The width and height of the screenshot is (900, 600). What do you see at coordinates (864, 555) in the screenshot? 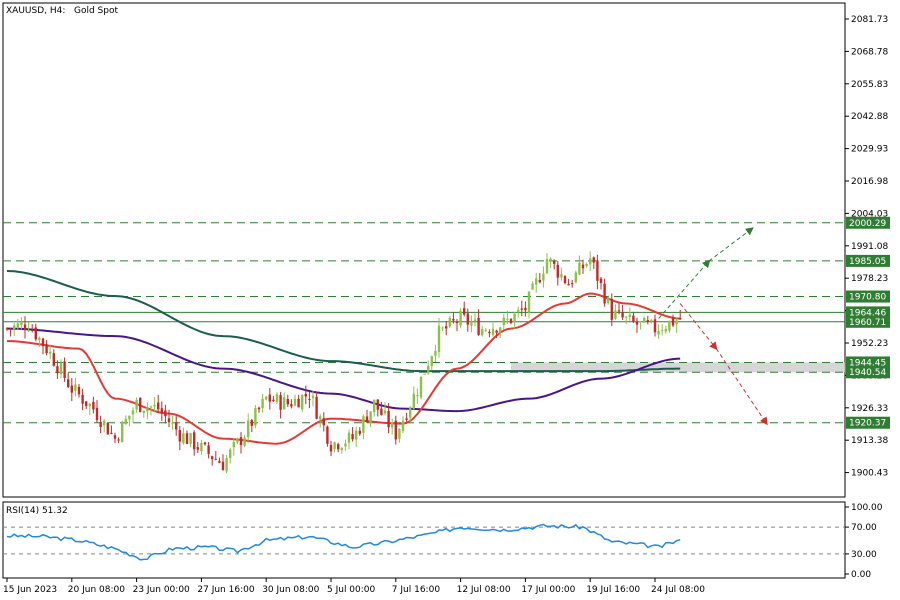
I see `rsi-tick-label: 30.00` at bounding box center [864, 555].